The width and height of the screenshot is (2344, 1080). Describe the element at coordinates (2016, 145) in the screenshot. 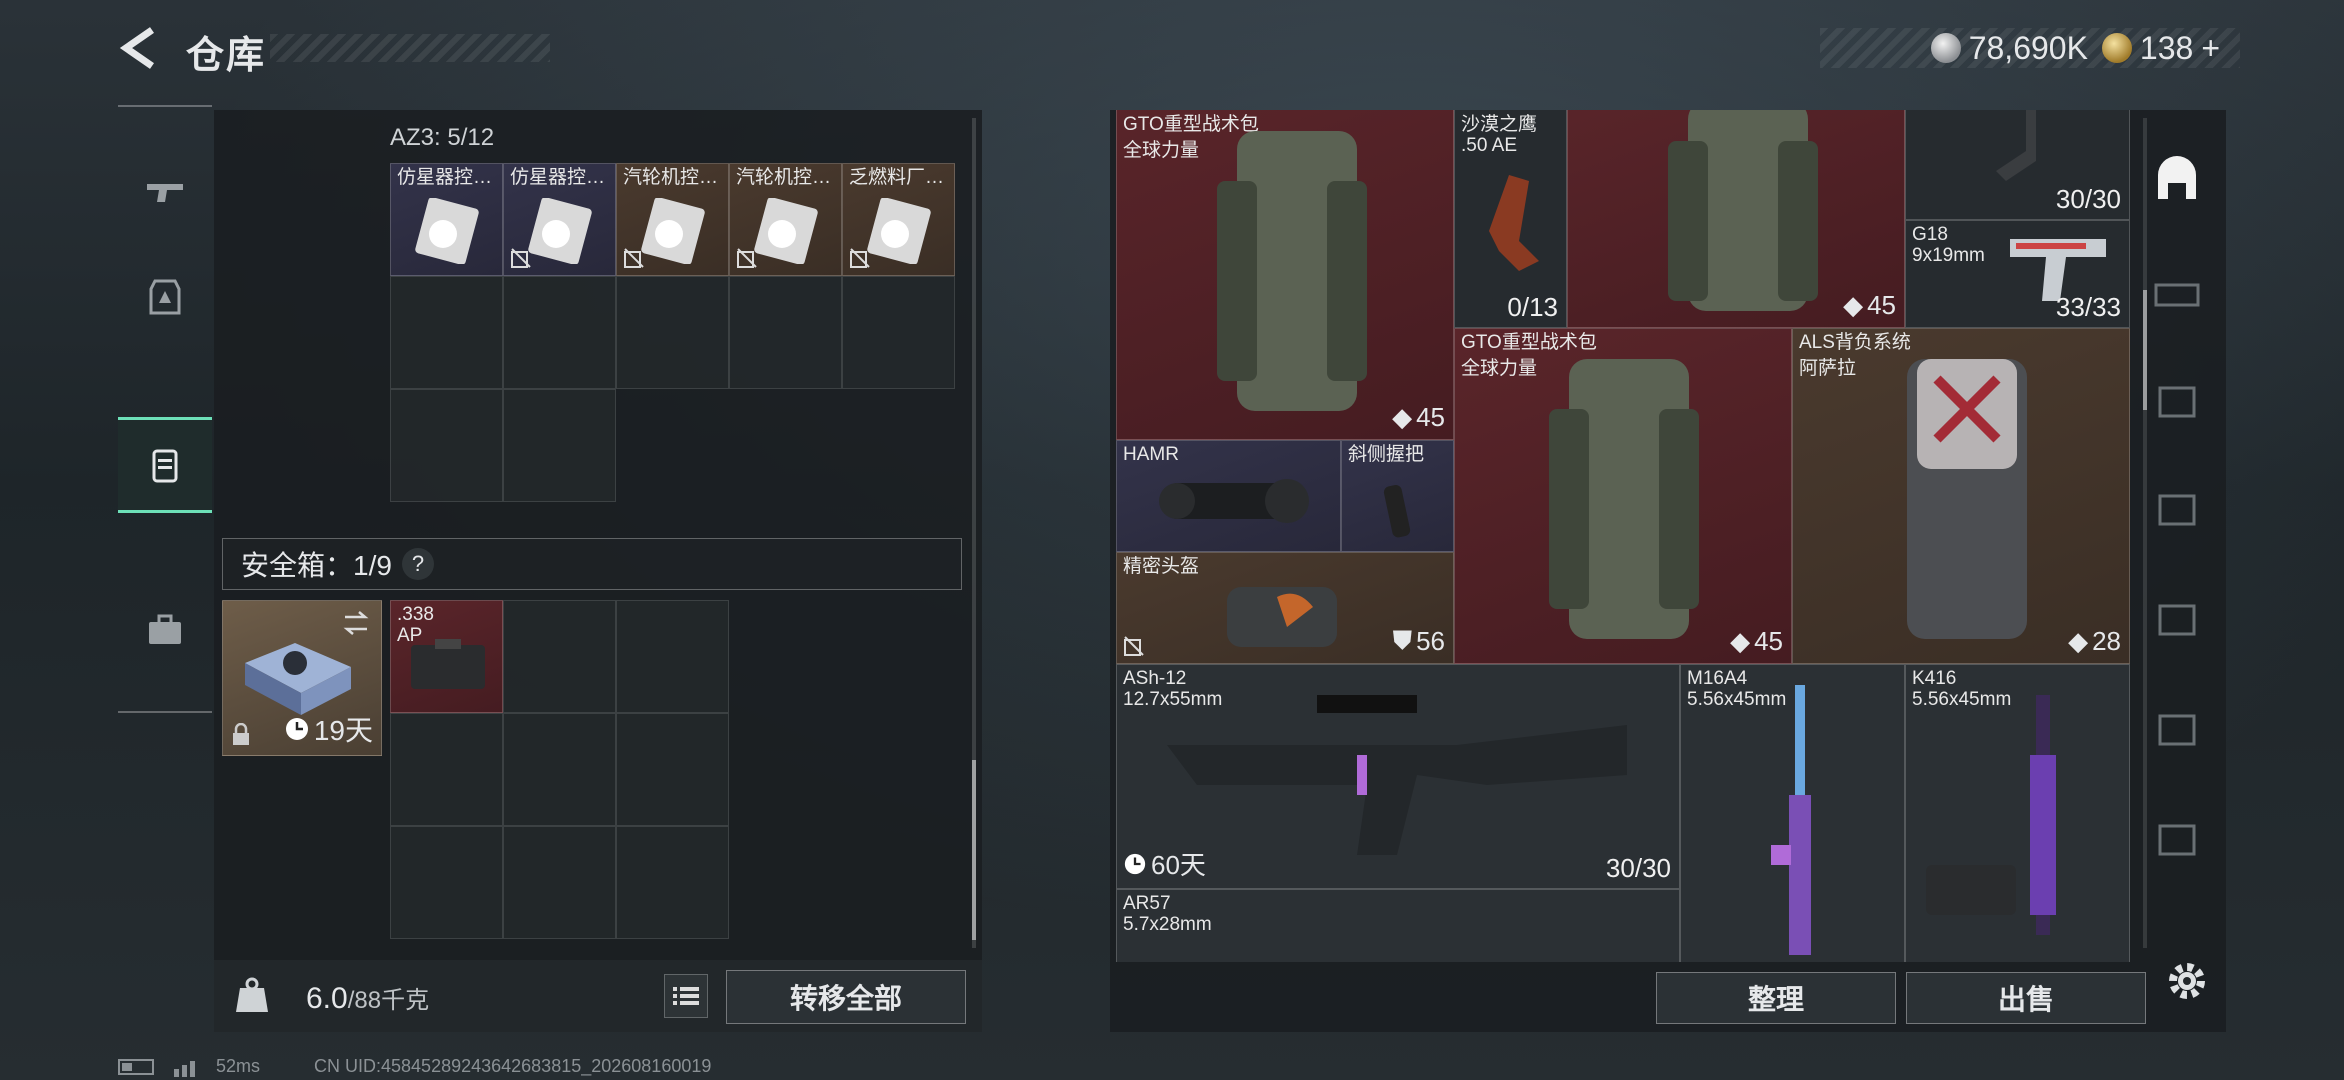

I see `stock-icon` at that location.